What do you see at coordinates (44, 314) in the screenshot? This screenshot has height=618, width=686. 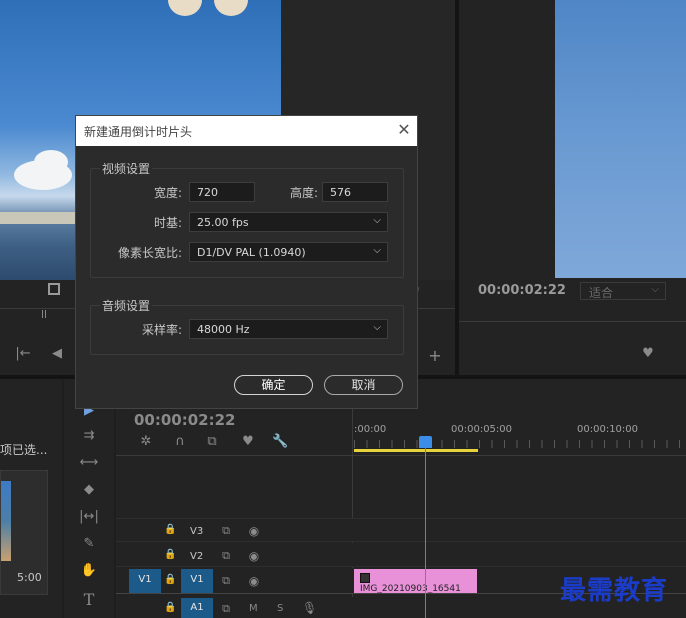 I see `source-playhead-marker` at bounding box center [44, 314].